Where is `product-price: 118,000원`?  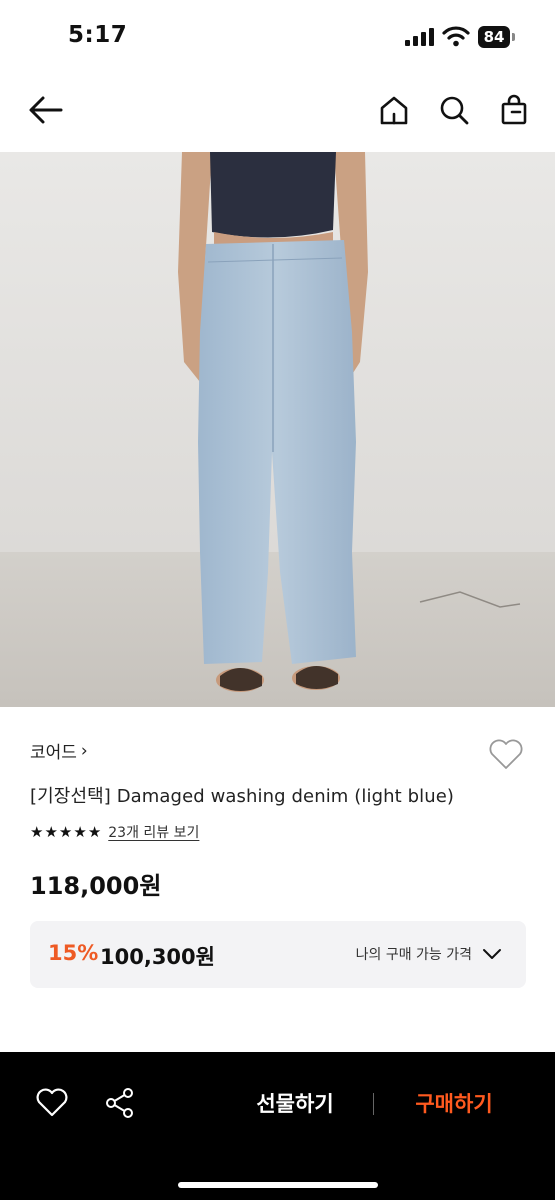
product-price: 118,000원 is located at coordinates (96, 886).